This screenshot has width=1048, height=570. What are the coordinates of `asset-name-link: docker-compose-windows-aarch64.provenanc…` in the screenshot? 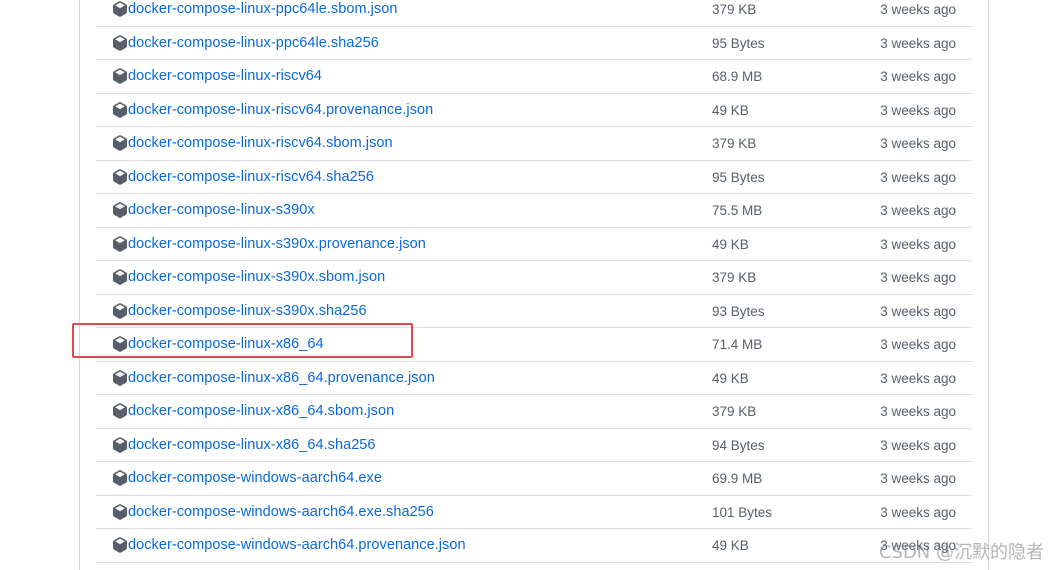 It's located at (297, 545).